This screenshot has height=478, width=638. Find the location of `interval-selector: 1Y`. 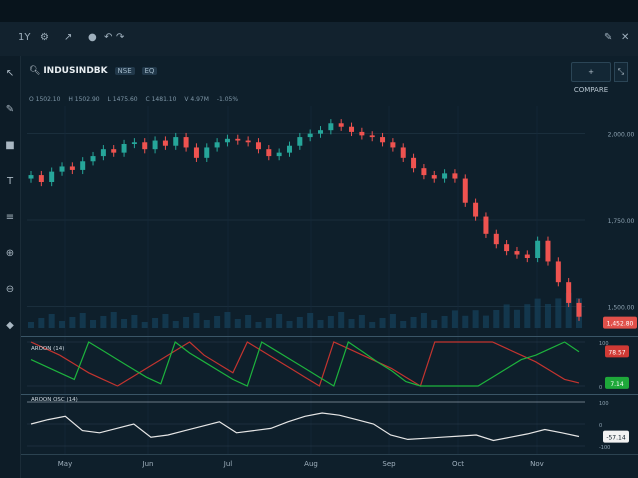

interval-selector: 1Y is located at coordinates (24, 37).